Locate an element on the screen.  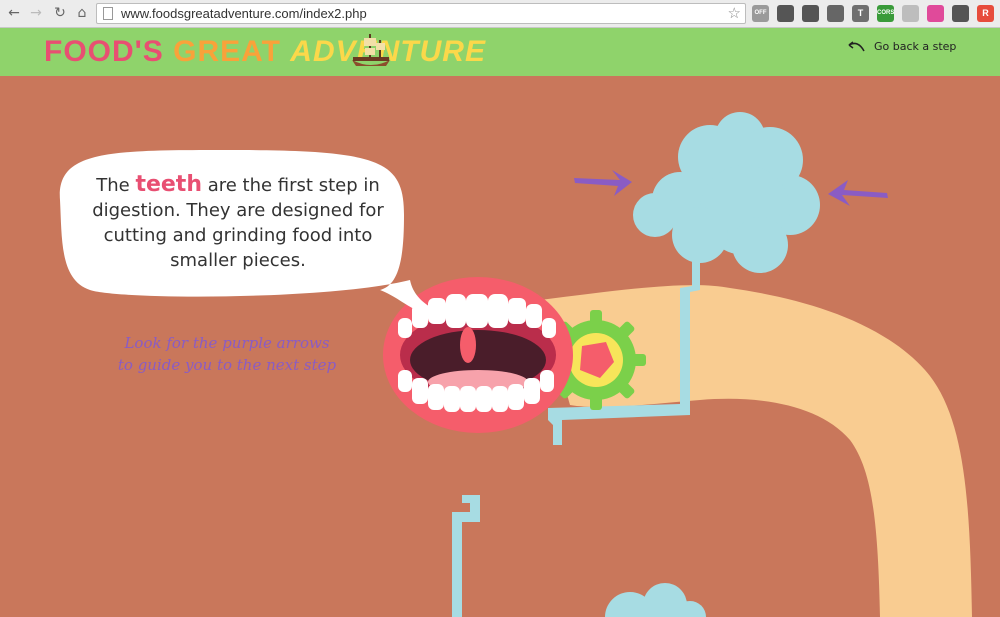
forward-arrow-icon: → is located at coordinates (36, 13).